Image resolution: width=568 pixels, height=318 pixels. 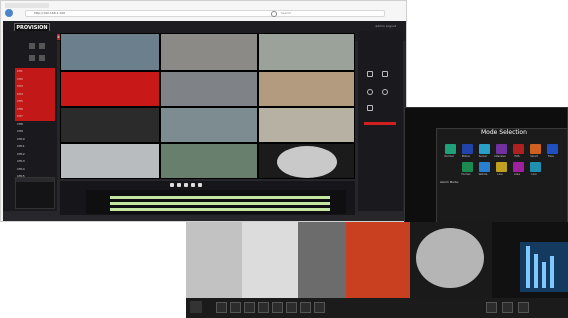 I want to click on playback-timeline, so click(x=207, y=198).